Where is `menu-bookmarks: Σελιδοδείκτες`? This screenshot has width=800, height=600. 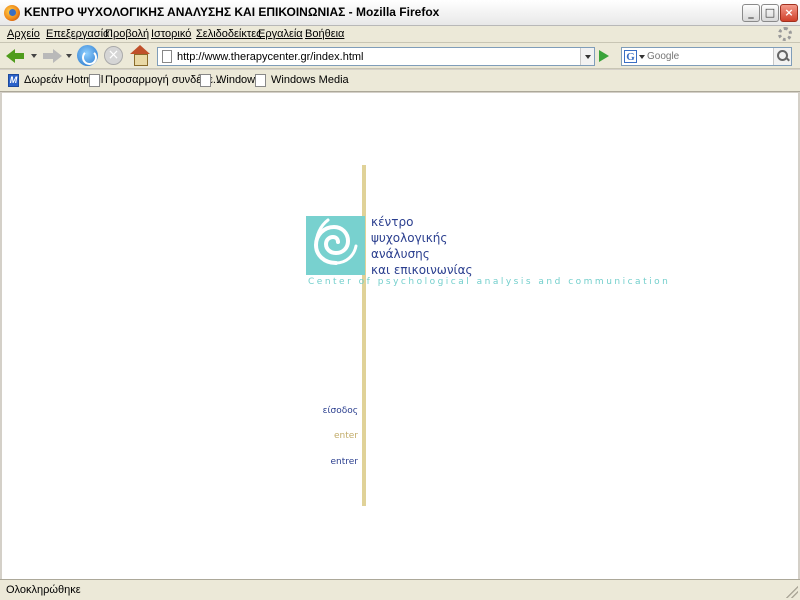
menu-bookmarks: Σελιδοδείκτες is located at coordinates (228, 34).